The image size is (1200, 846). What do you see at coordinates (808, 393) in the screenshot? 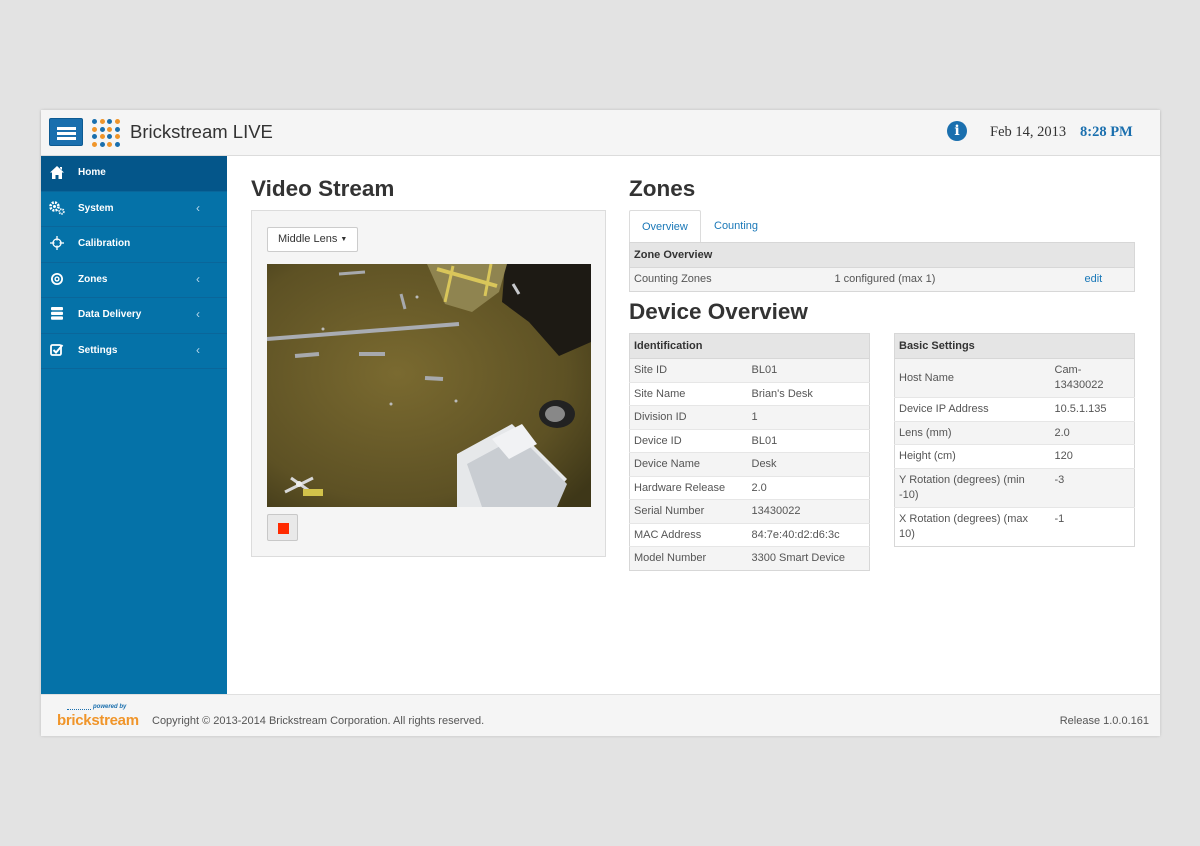
I see `row-value: Brian's Desk` at bounding box center [808, 393].